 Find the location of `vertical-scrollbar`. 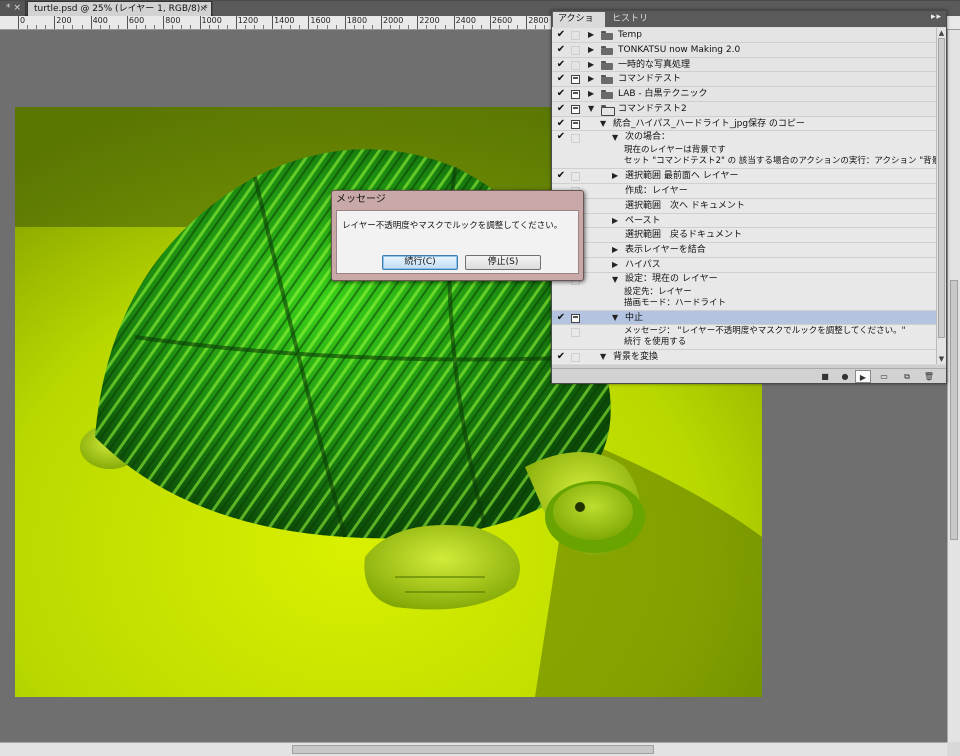

vertical-scrollbar is located at coordinates (953, 386).